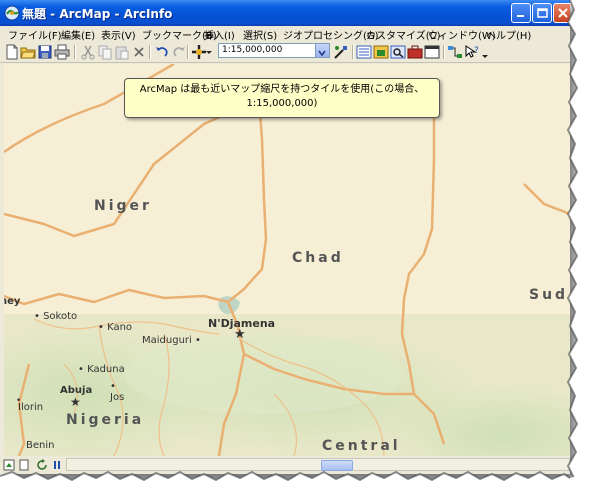  I want to click on kano-text: Kano, so click(120, 327).